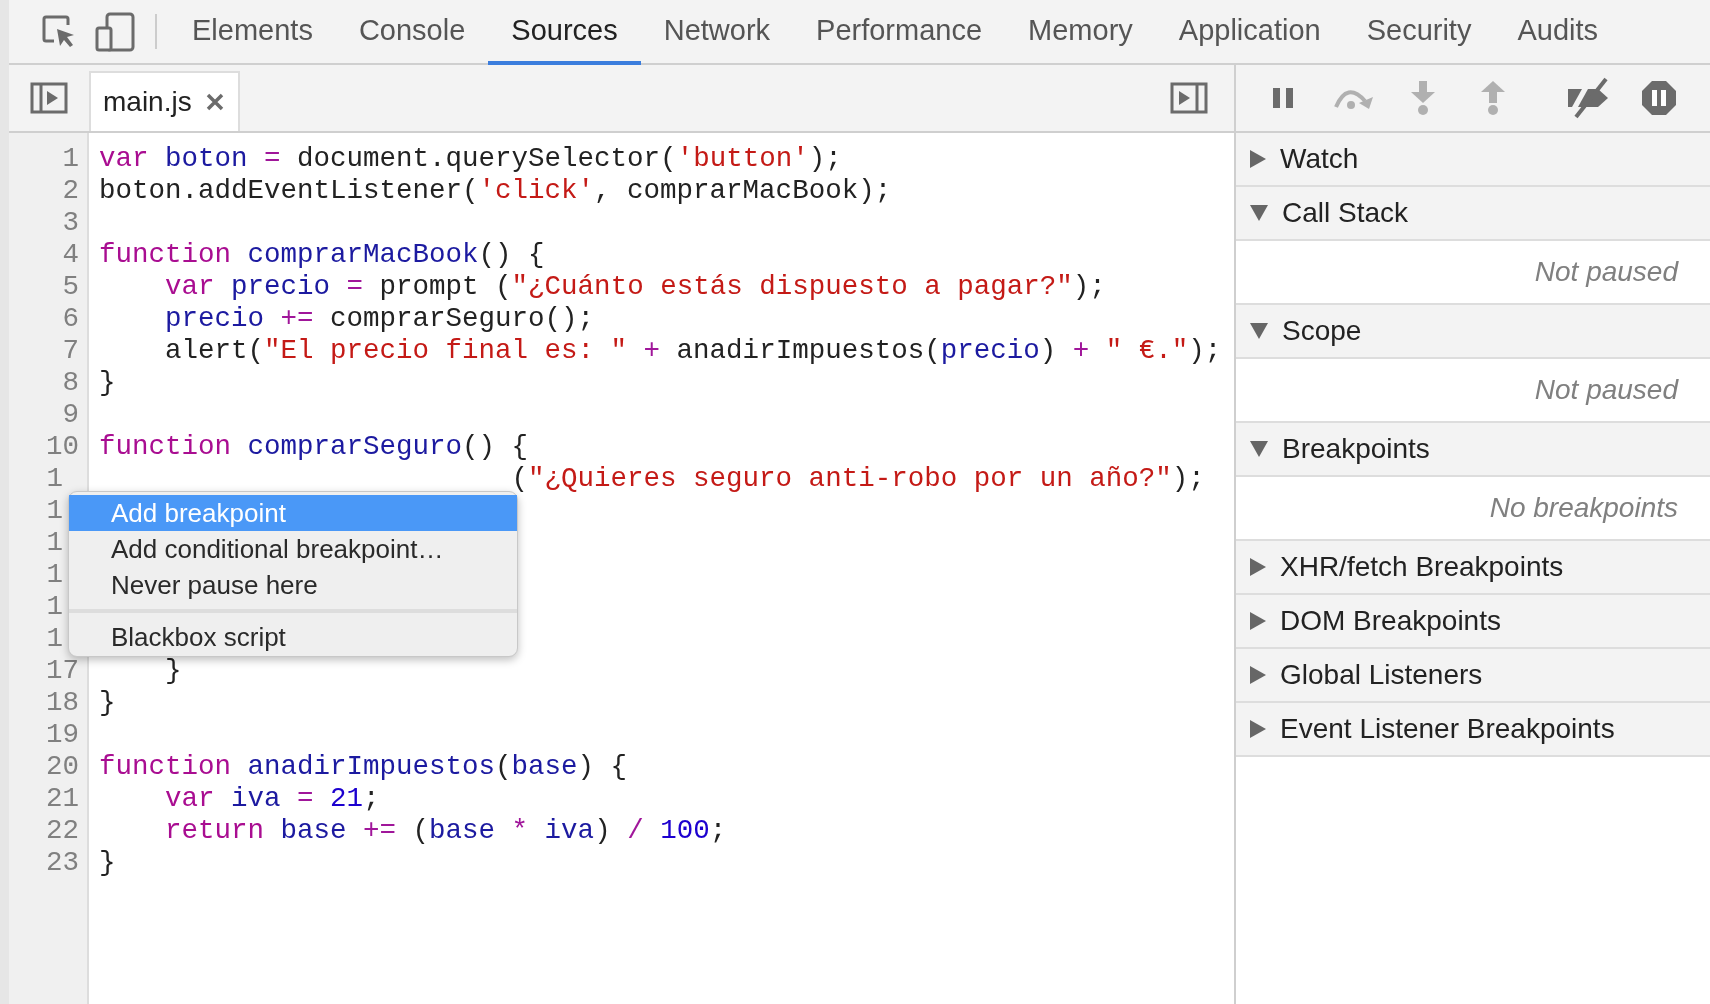 Image resolution: width=1710 pixels, height=1004 pixels. I want to click on code-line: function anadirImpuestos(base) {, so click(364, 767).